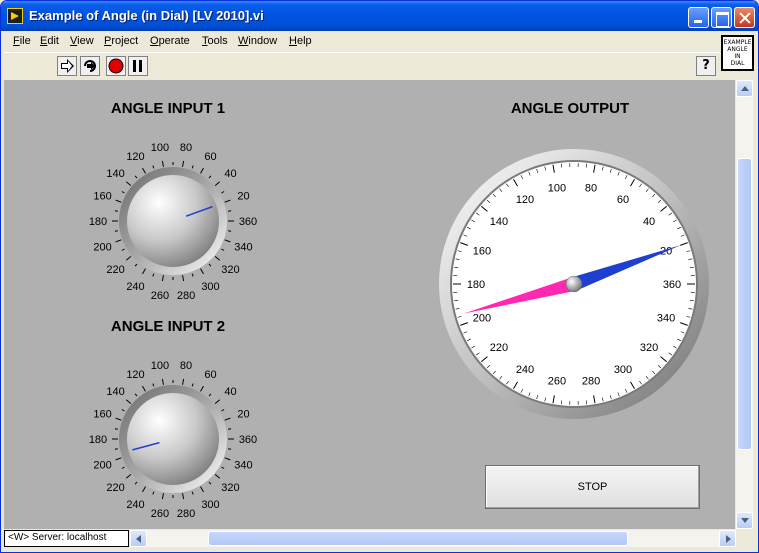 This screenshot has width=759, height=553. Describe the element at coordinates (146, 15) in the screenshot. I see `window-title: Example of Angle (in Dial) [LV 2010].vi` at that location.